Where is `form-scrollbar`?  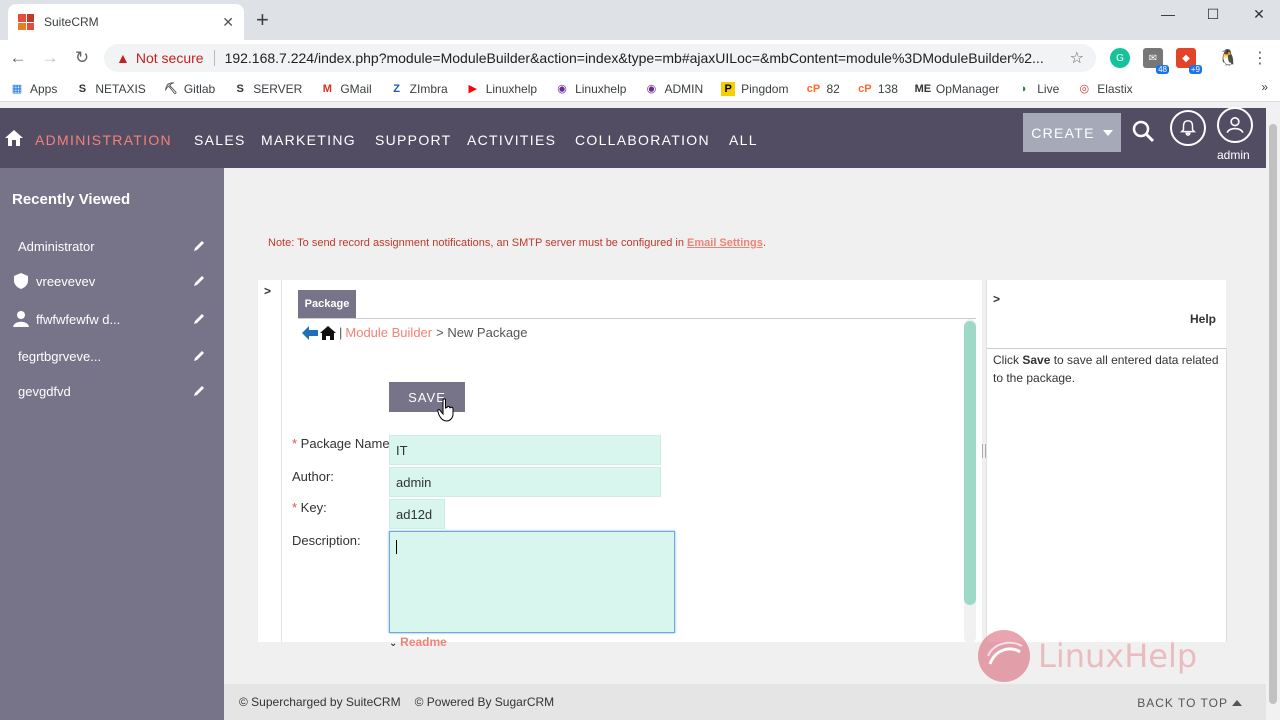 form-scrollbar is located at coordinates (970, 481).